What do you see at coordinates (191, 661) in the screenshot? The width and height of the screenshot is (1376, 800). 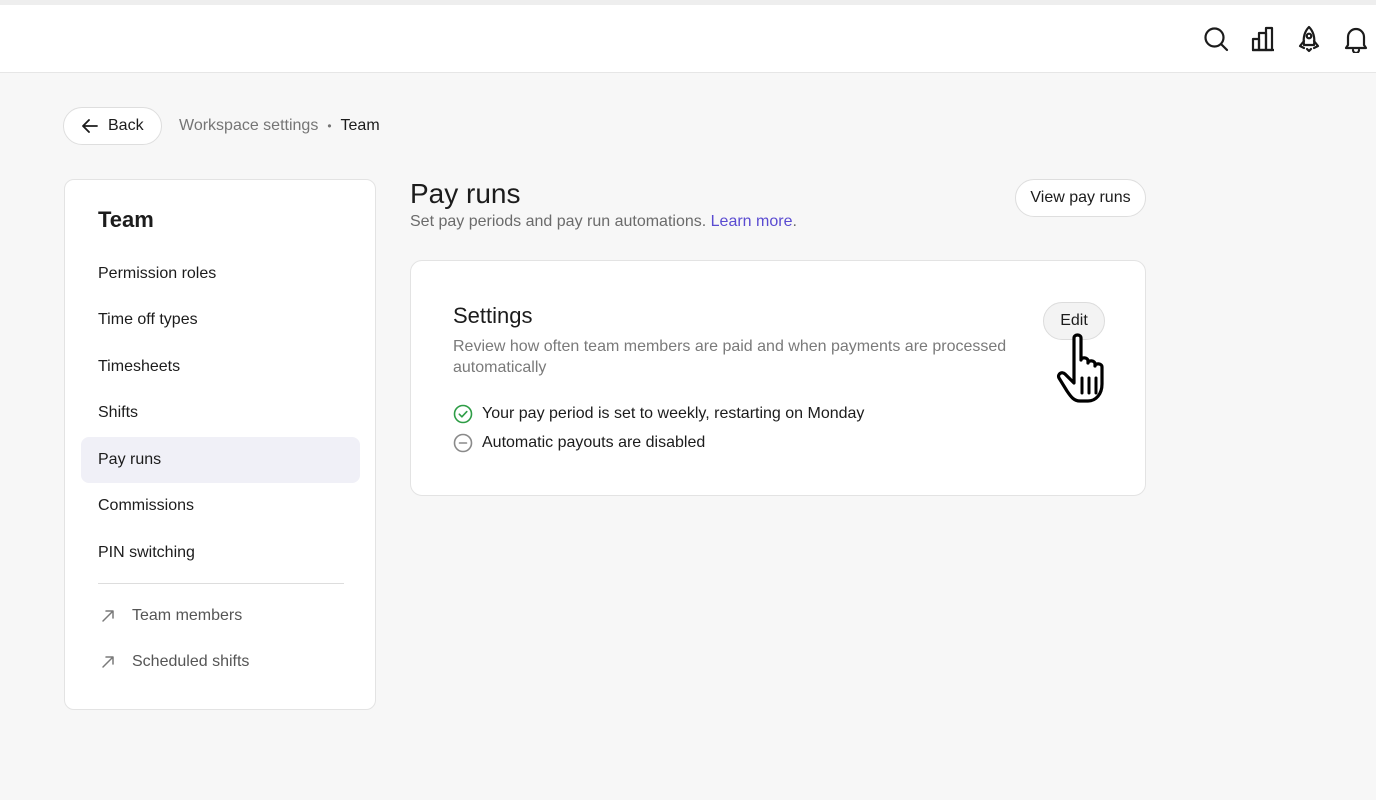 I see `sidebar-link-label: Scheduled shifts` at bounding box center [191, 661].